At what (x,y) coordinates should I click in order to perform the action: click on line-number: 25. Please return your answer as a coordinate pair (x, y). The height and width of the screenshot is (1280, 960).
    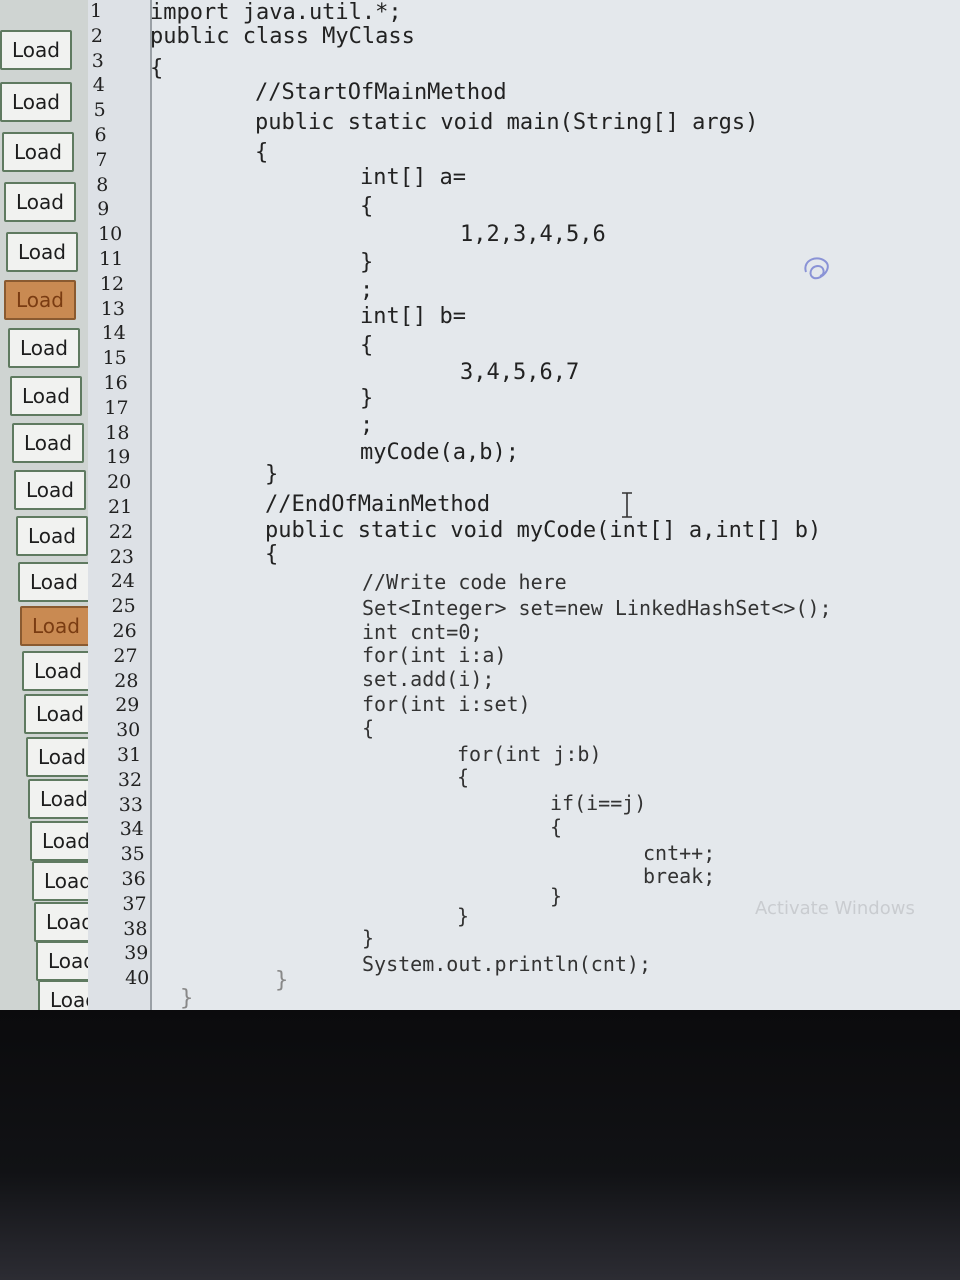
    Looking at the image, I should click on (123, 606).